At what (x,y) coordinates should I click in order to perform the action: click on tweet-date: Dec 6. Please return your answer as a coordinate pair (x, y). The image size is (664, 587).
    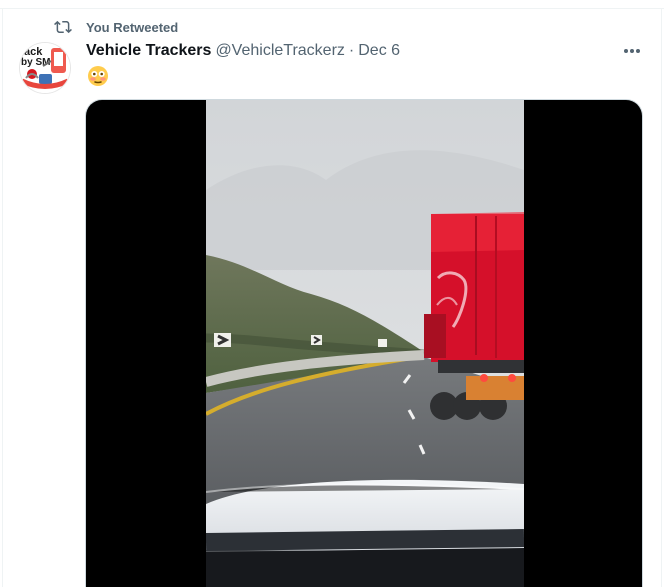
    Looking at the image, I should click on (379, 51).